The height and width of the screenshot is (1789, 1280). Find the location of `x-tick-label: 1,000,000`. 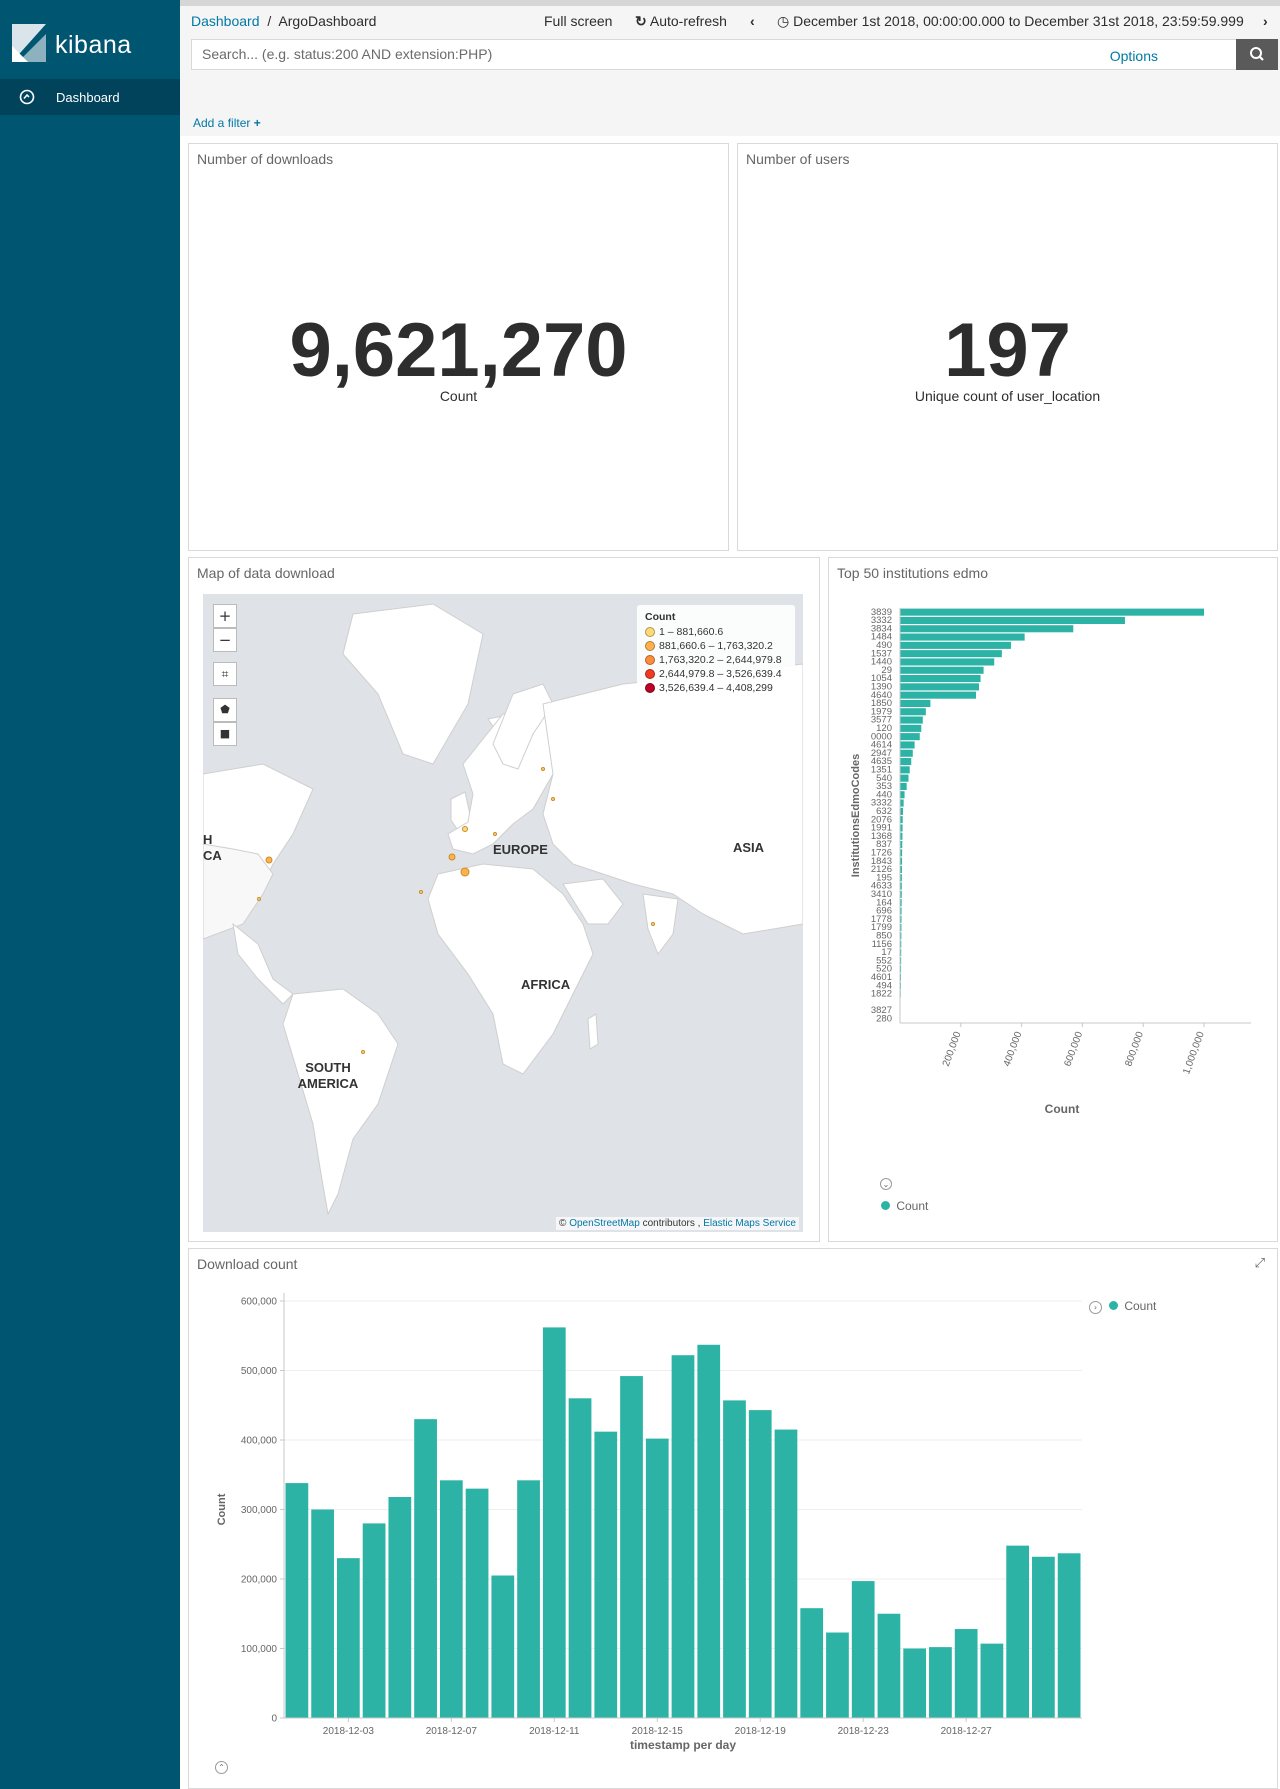

x-tick-label: 1,000,000 is located at coordinates (1194, 1053).